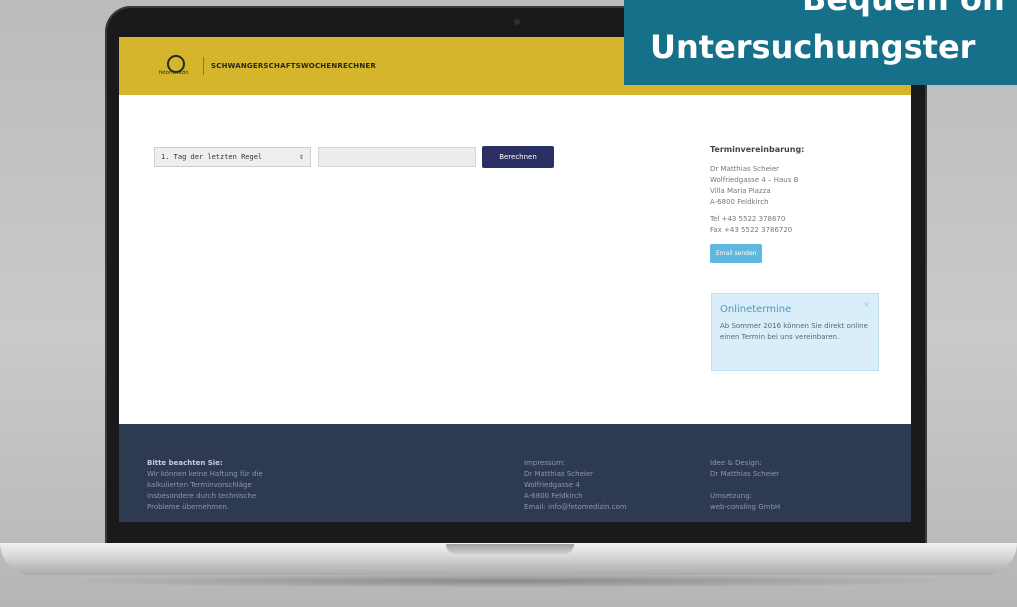  I want to click on promo-banner: Bequem on Untersuchungster, so click(820, 42).